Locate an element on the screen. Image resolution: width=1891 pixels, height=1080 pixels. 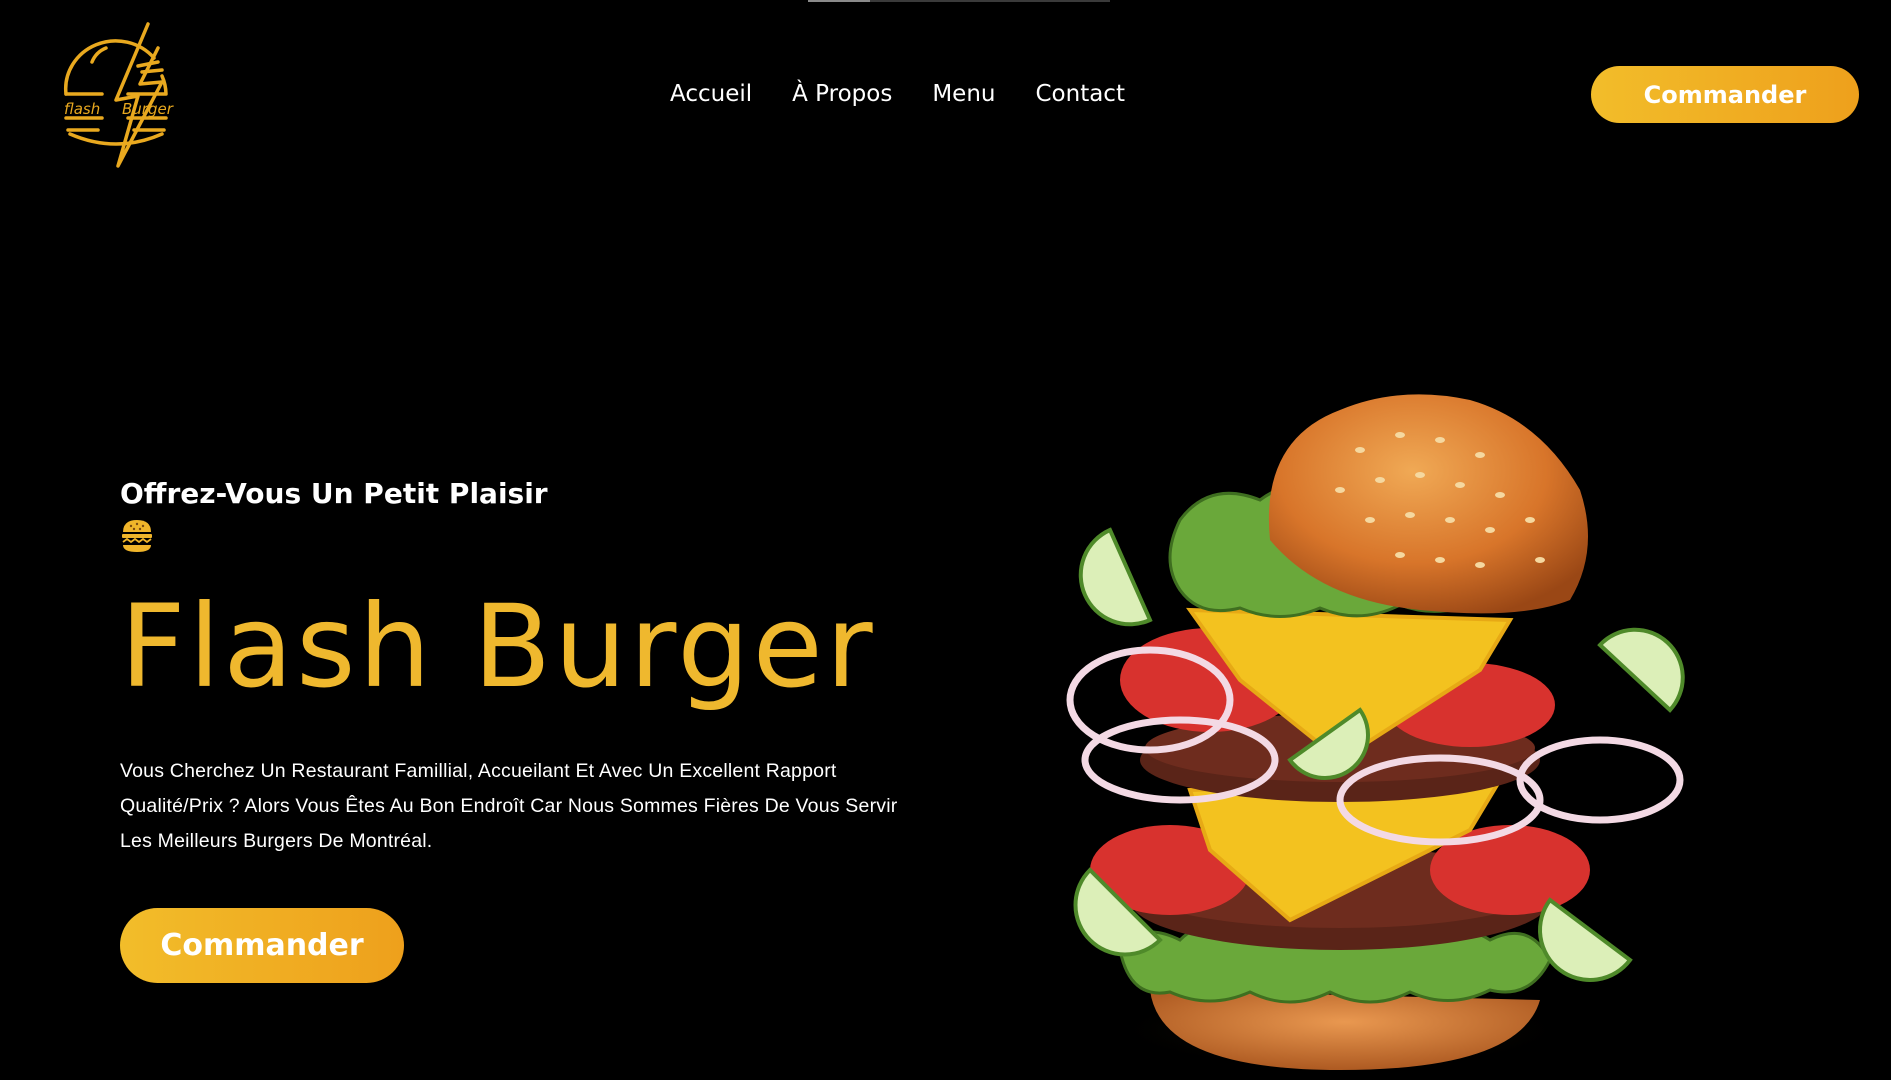
main-navigation: Accueil À Propos Menu Contact is located at coordinates (897, 94).